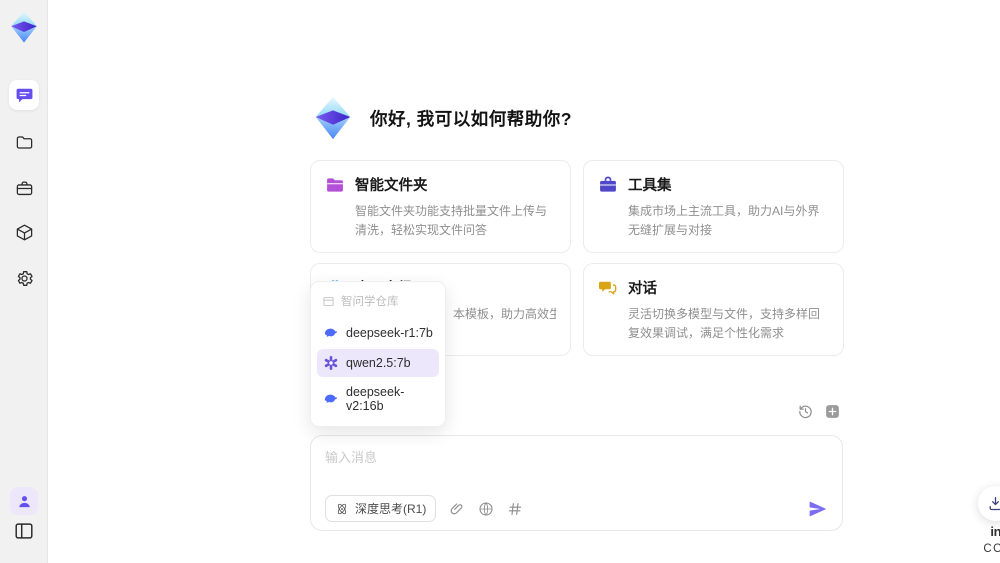 This screenshot has height=563, width=1000. I want to click on greeting-title: 你好, 我可以如何帮助你?, so click(471, 118).